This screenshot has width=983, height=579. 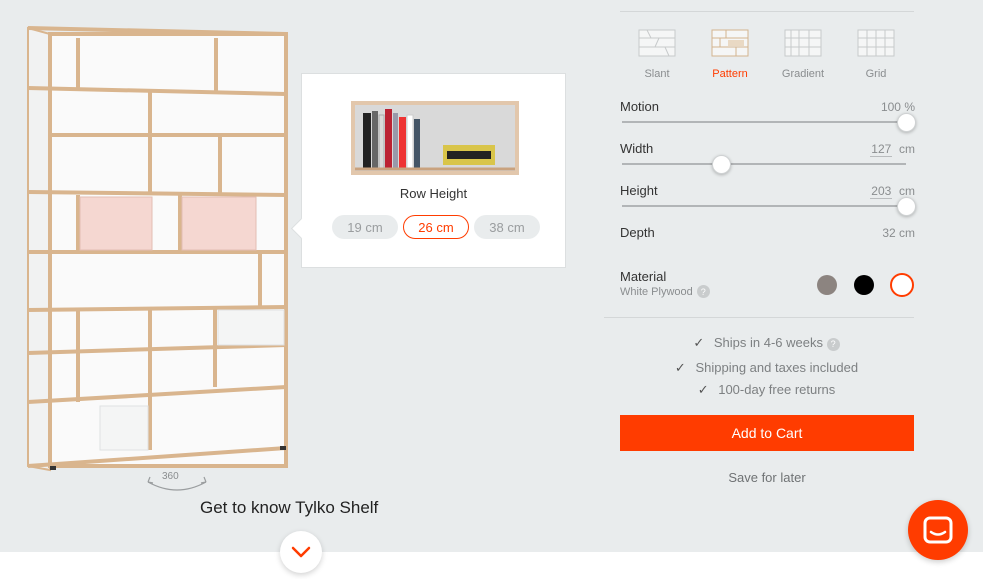 What do you see at coordinates (907, 191) in the screenshot?
I see `height-unit: cm` at bounding box center [907, 191].